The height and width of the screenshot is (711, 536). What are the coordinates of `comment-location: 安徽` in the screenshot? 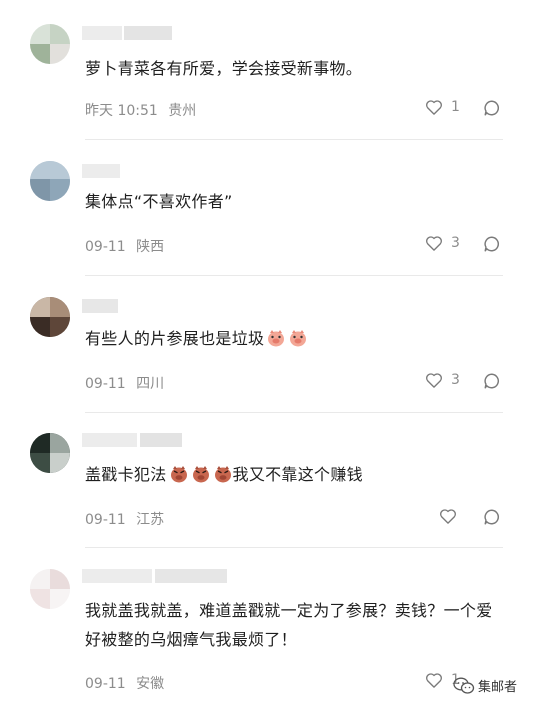 It's located at (150, 684).